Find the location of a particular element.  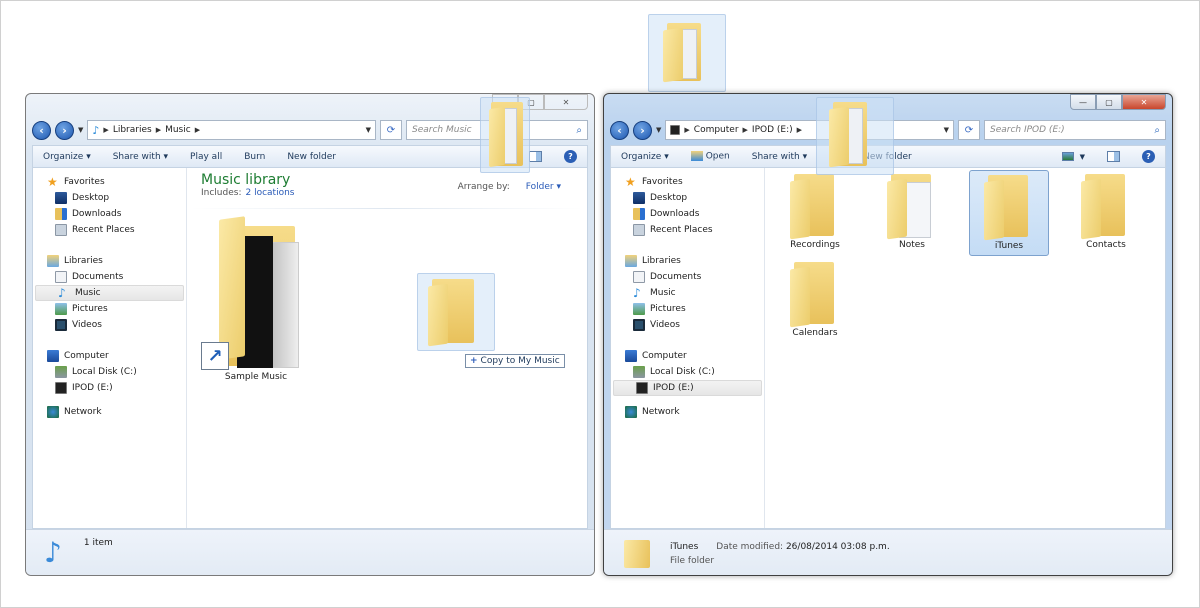

address-bar: ▶ Computer ▶ IPOD (E:) ▶ ▼ is located at coordinates (809, 130).